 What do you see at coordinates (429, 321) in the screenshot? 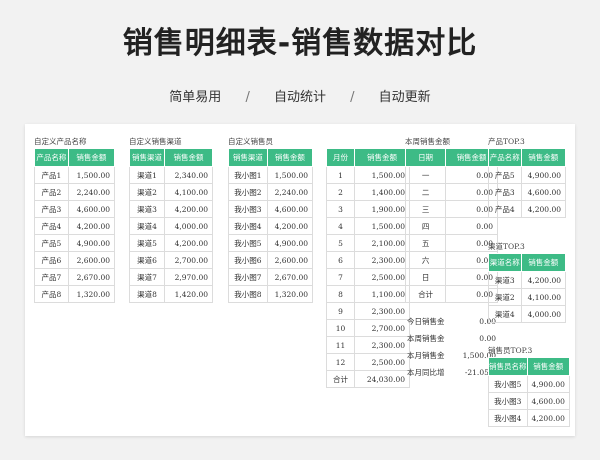
I see `table-cell: 今日销售金` at bounding box center [429, 321].